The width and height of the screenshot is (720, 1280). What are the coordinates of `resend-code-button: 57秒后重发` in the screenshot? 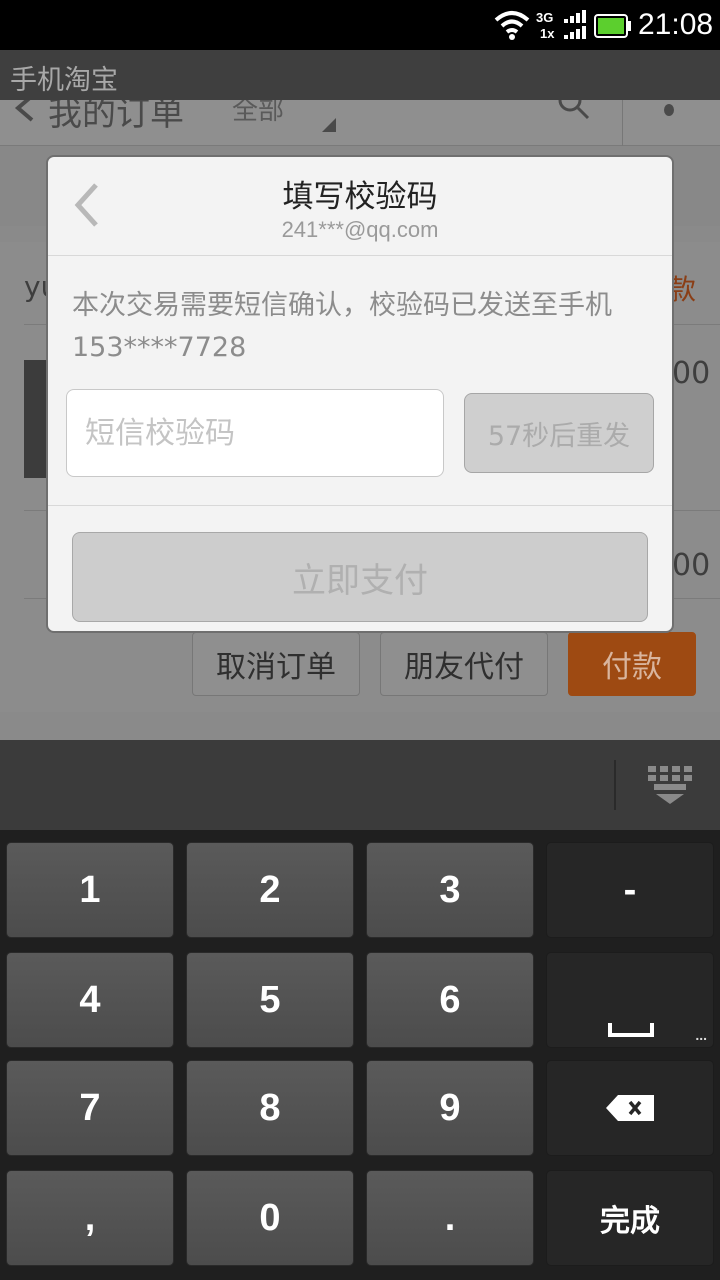 It's located at (559, 433).